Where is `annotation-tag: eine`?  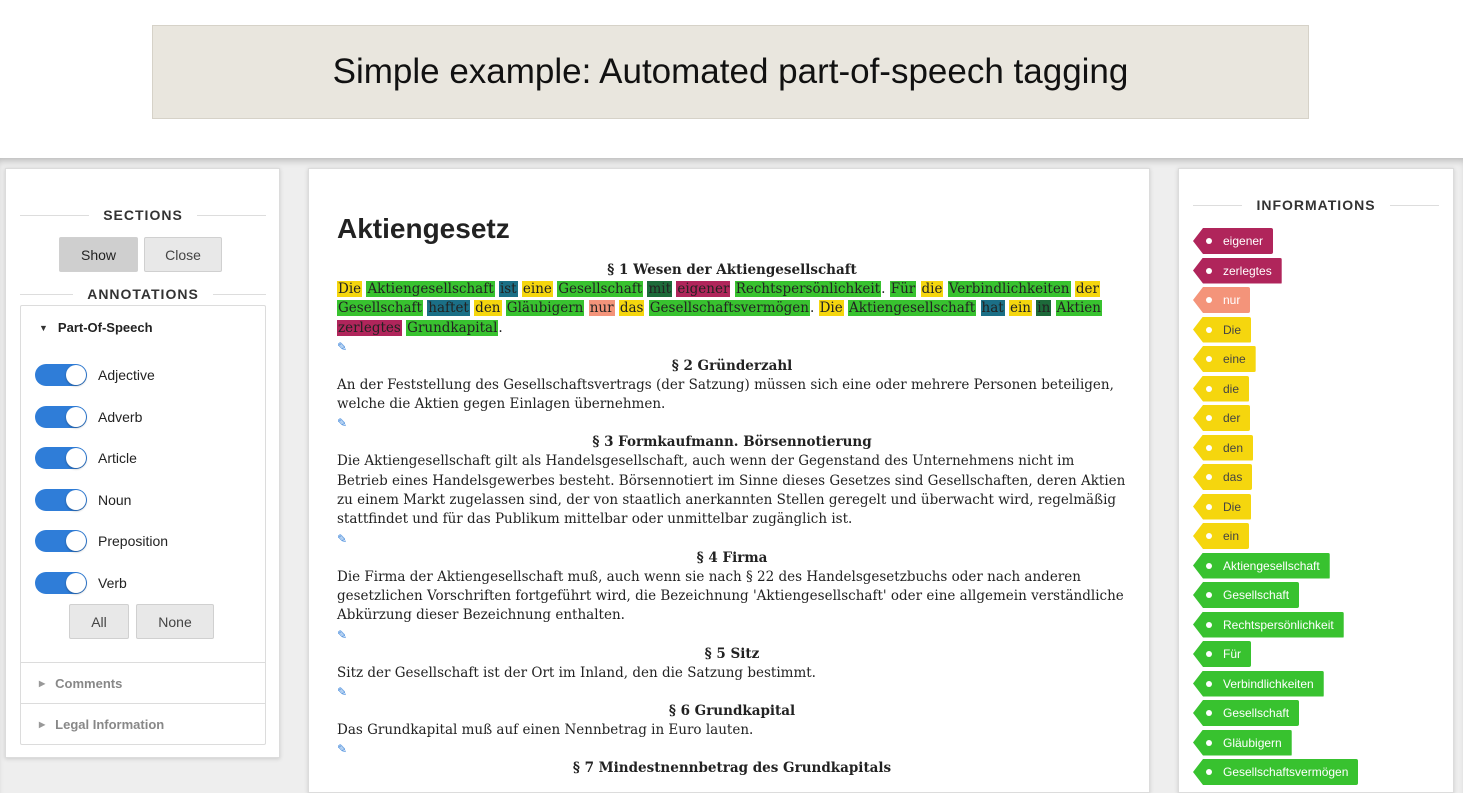 annotation-tag: eine is located at coordinates (1224, 359).